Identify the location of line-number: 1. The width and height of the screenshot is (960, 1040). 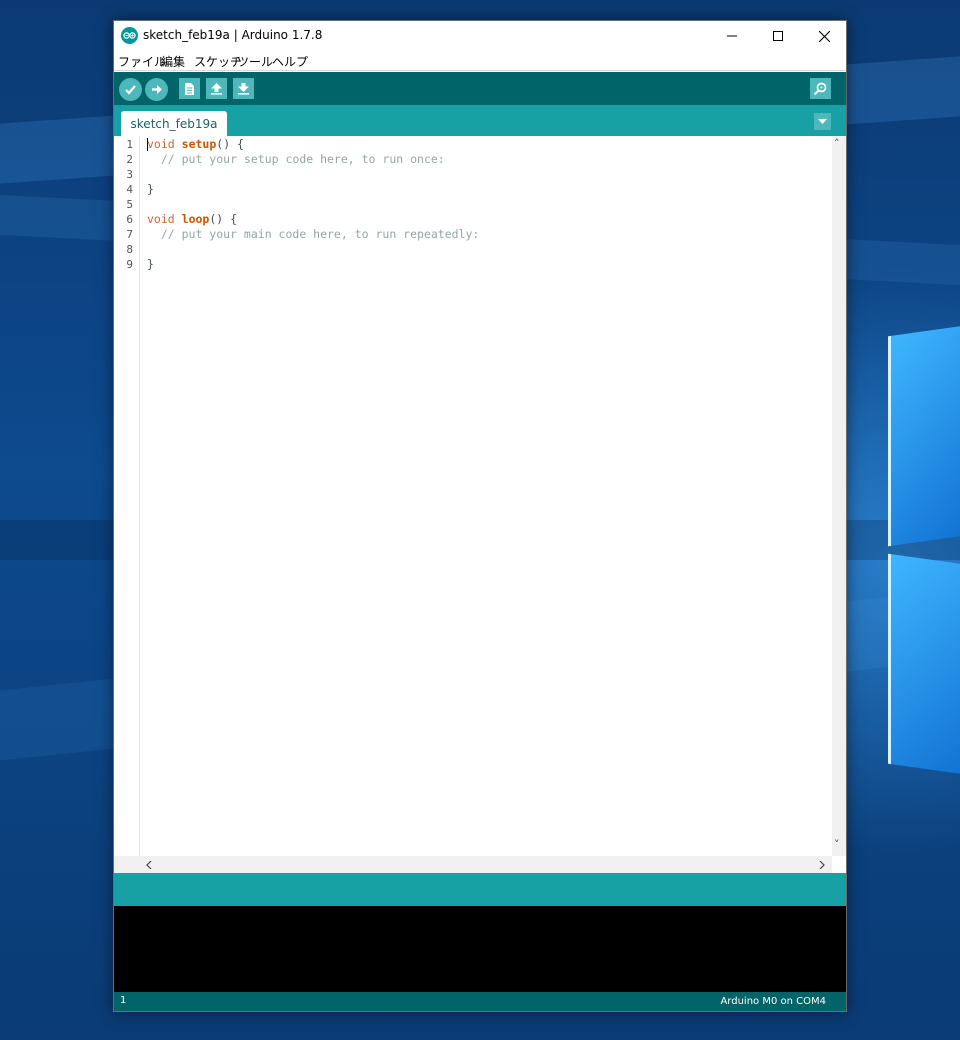
(129, 144).